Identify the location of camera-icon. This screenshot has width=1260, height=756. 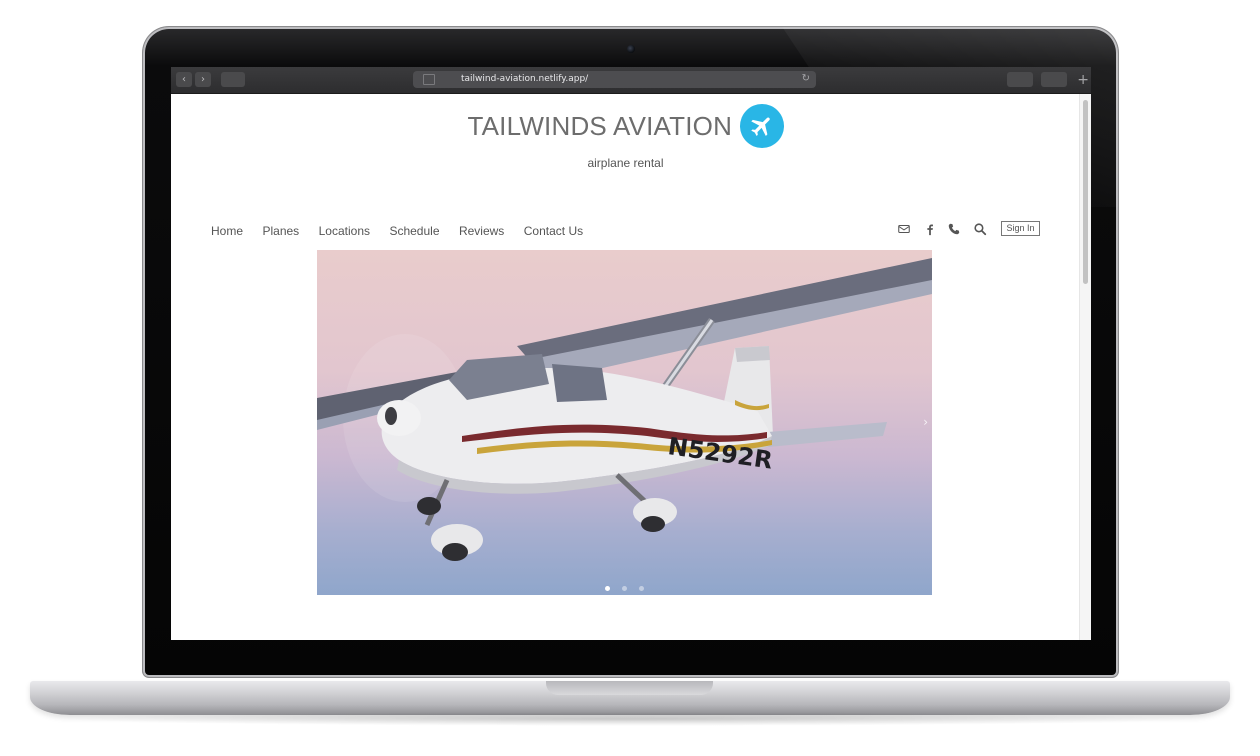
(631, 49).